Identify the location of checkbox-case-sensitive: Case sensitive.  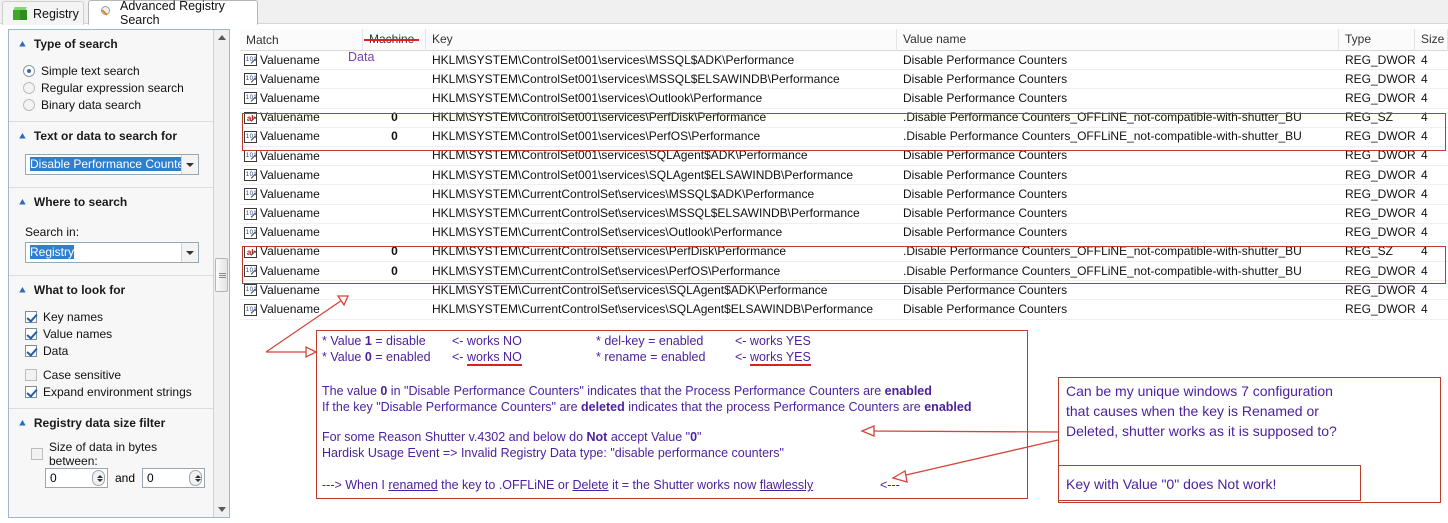
(115, 374).